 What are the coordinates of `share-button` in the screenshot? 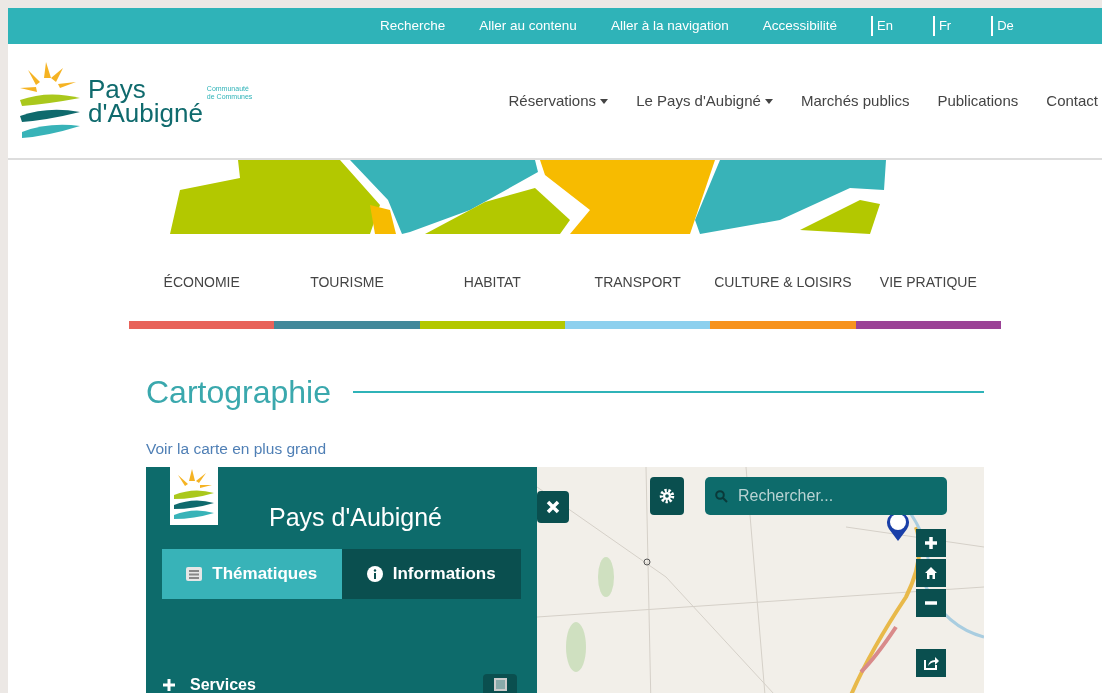 It's located at (931, 663).